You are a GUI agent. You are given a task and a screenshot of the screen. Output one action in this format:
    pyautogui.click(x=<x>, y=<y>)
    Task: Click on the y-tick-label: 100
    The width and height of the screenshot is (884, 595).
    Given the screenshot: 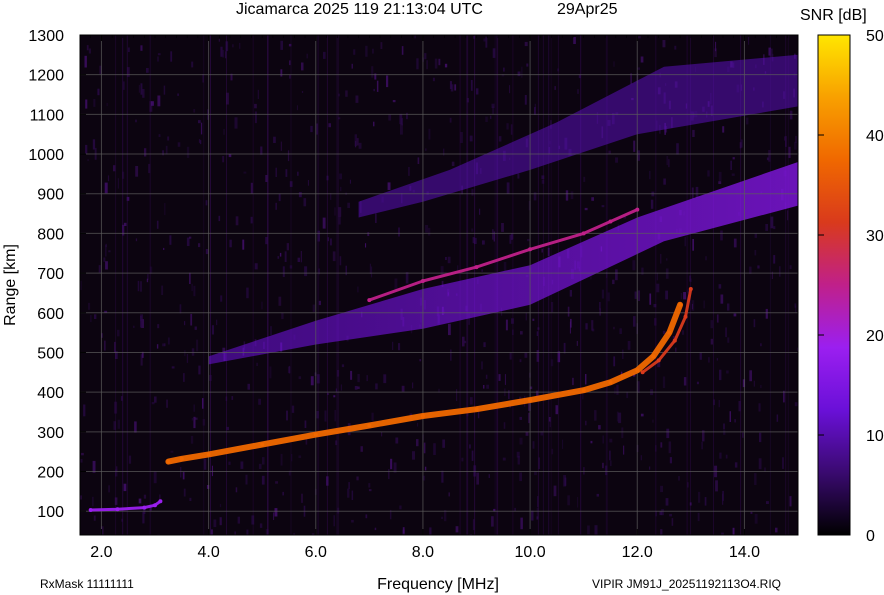 What is the action you would take?
    pyautogui.click(x=50, y=512)
    